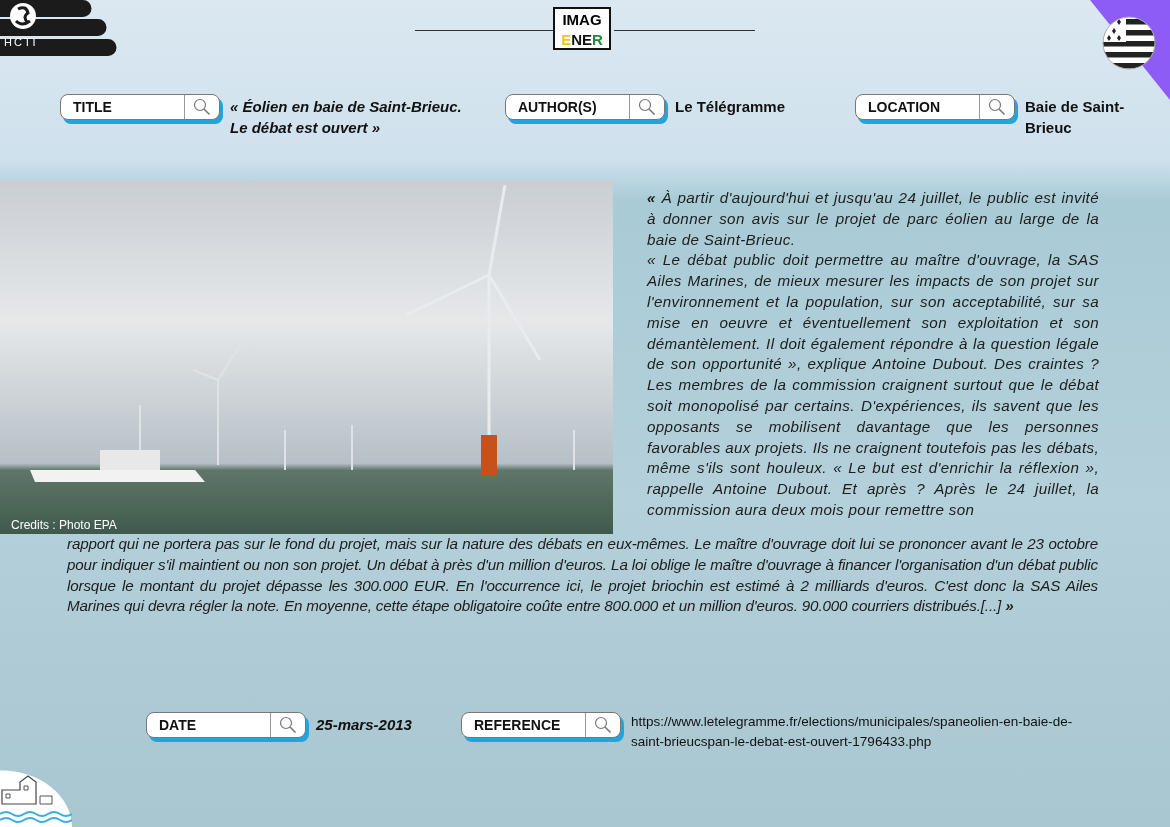 The width and height of the screenshot is (1170, 827). I want to click on field-value: 25-mars-2013, so click(364, 725).